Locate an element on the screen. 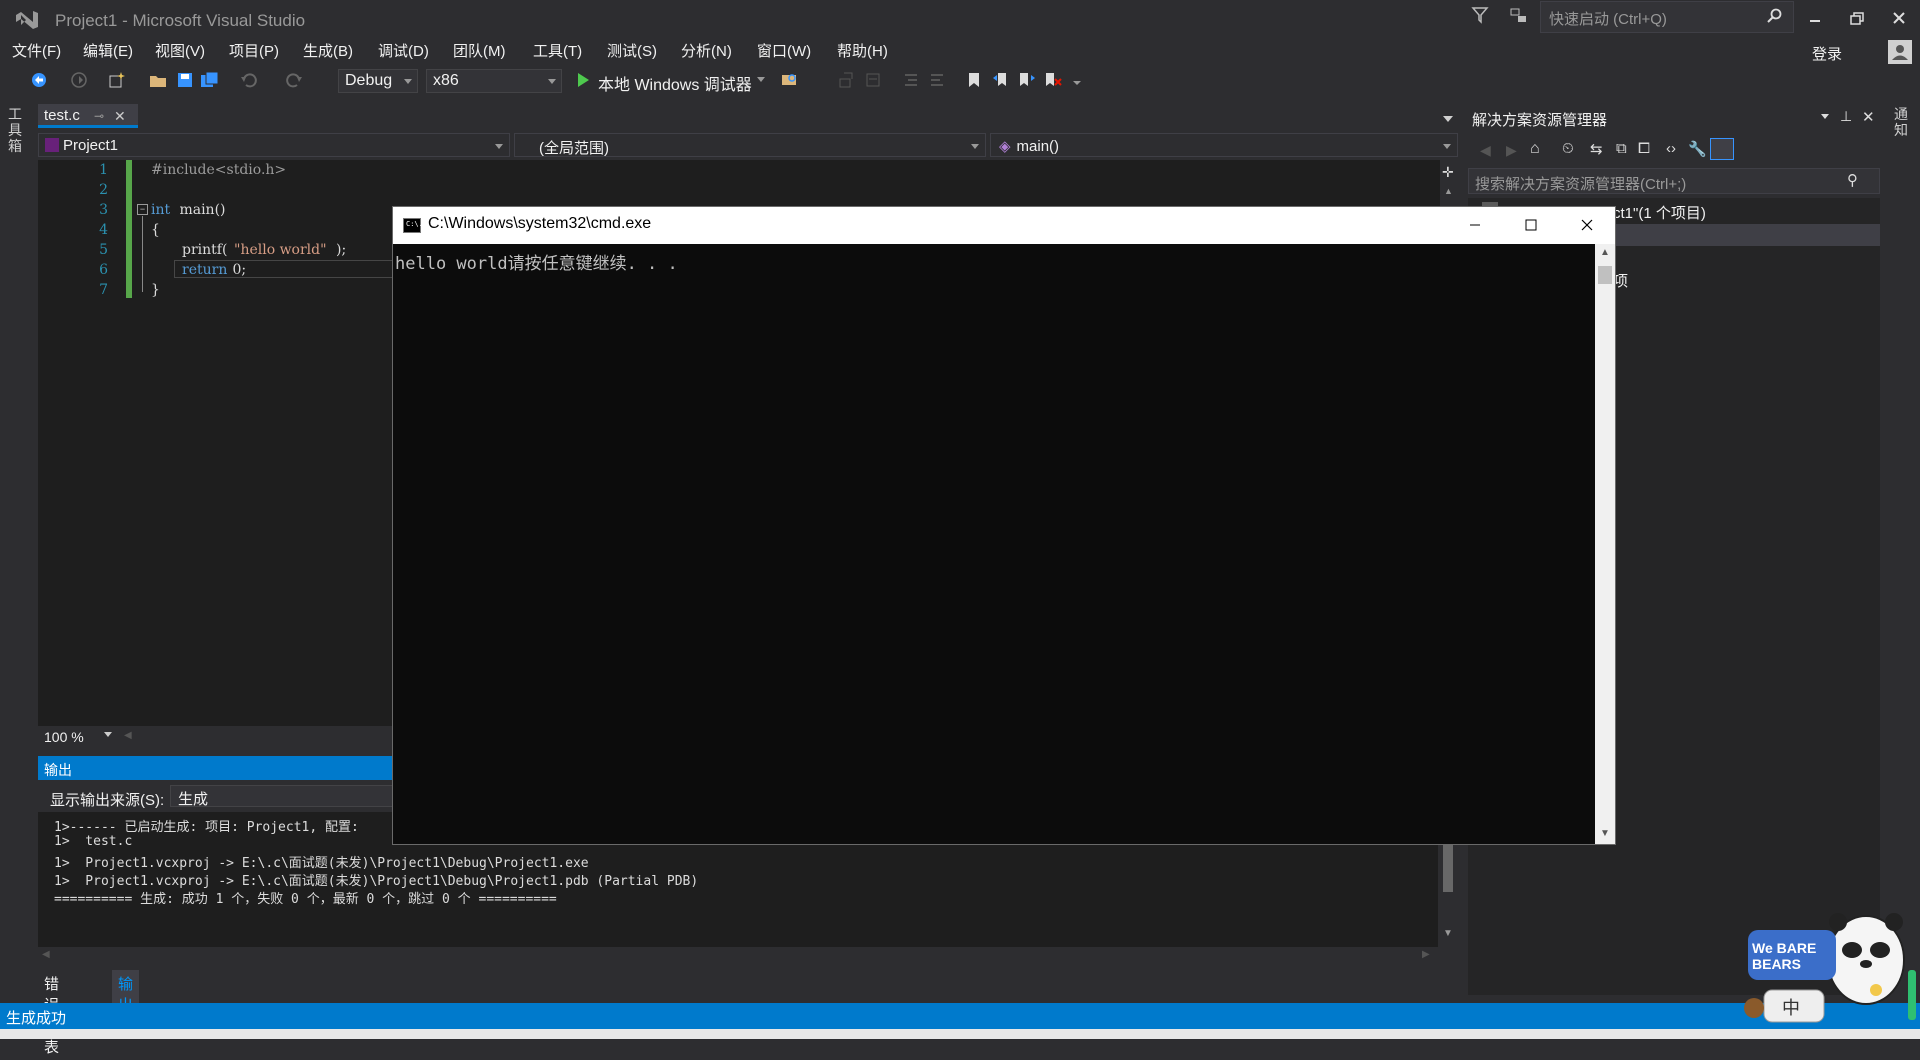  menu-window: 窗口(W) is located at coordinates (784, 50).